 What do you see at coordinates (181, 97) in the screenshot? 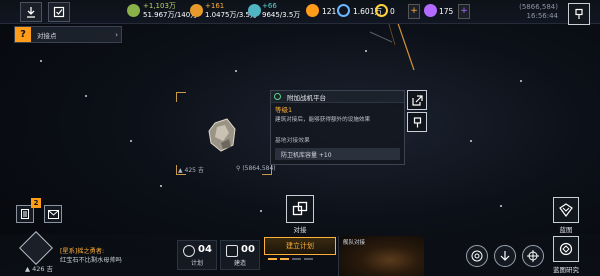
I see `selection-corner` at bounding box center [181, 97].